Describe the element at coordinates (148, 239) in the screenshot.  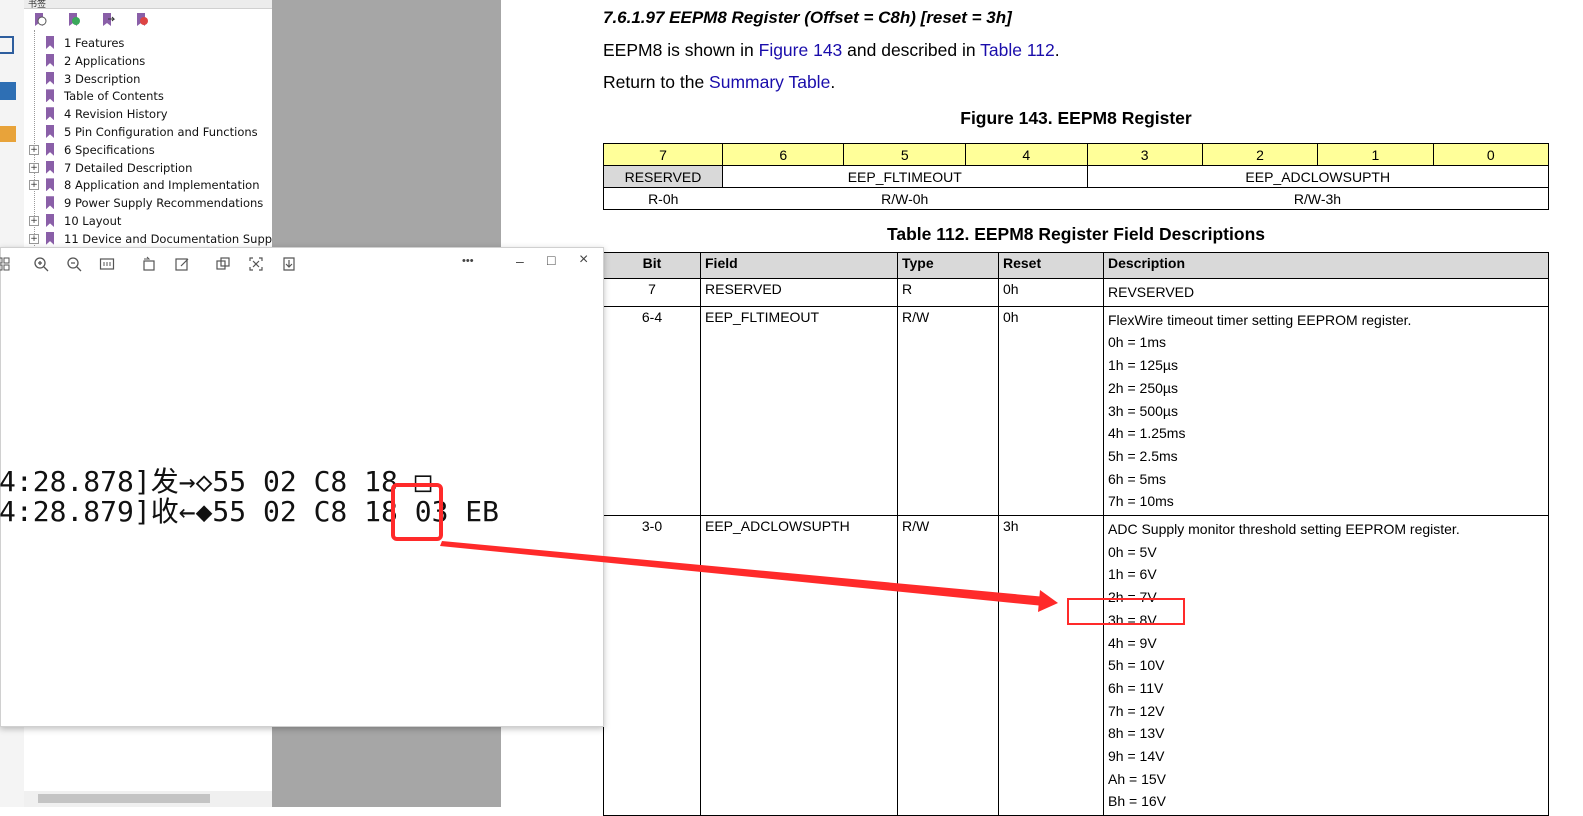
I see `bookmark-item: +11 Device and Documentation Suppo` at that location.